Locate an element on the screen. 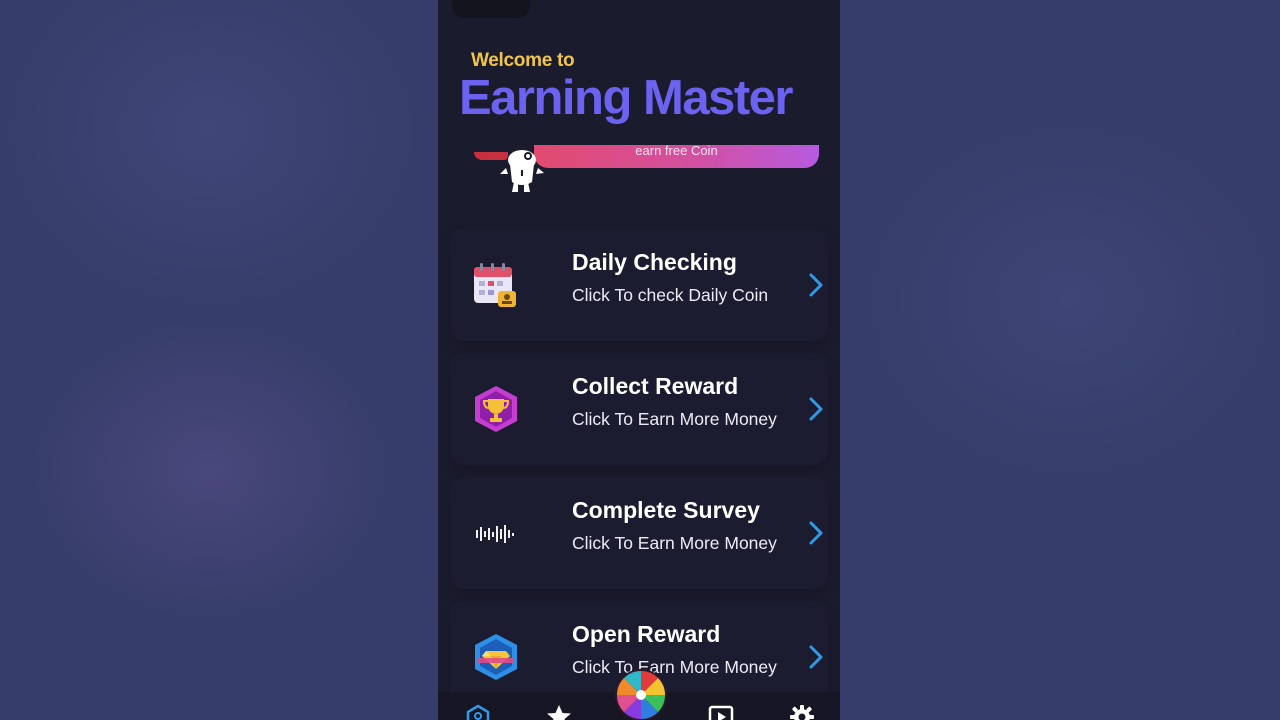  app-title: Earning Master is located at coordinates (626, 98).